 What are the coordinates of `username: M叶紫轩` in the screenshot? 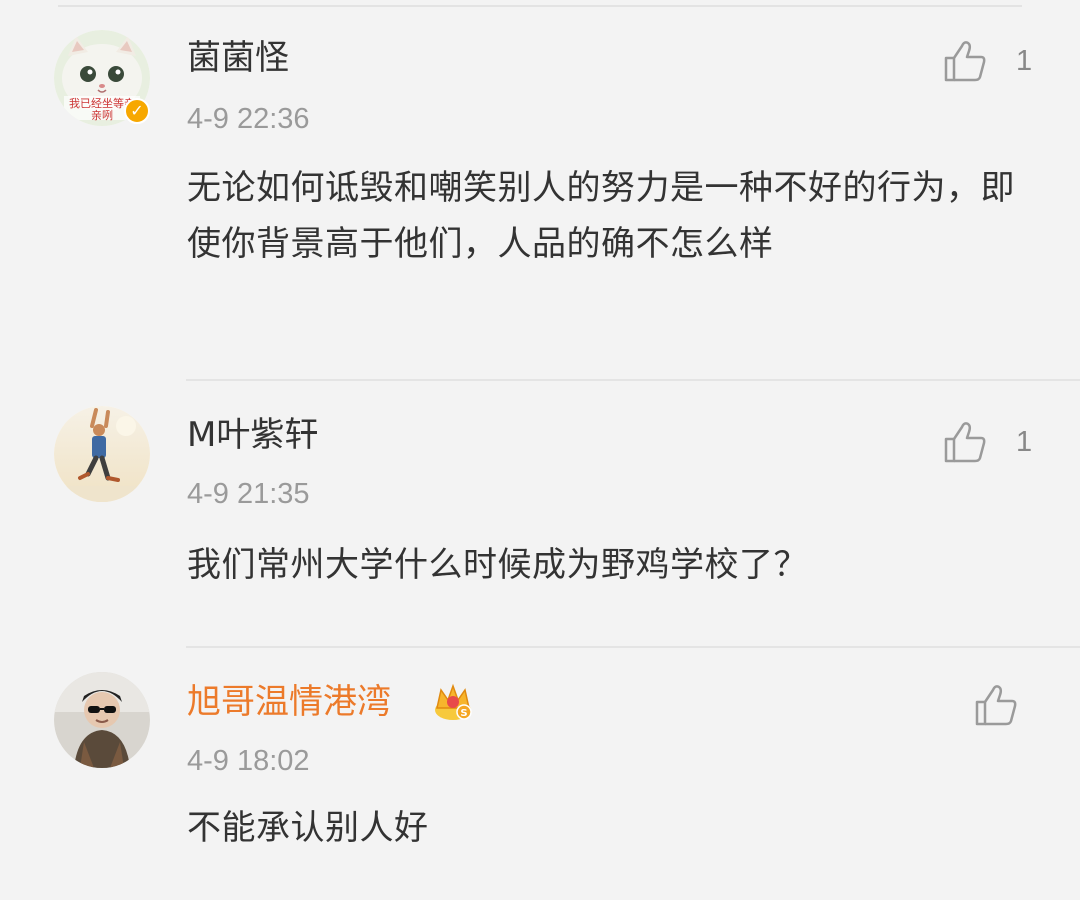 It's located at (252, 435).